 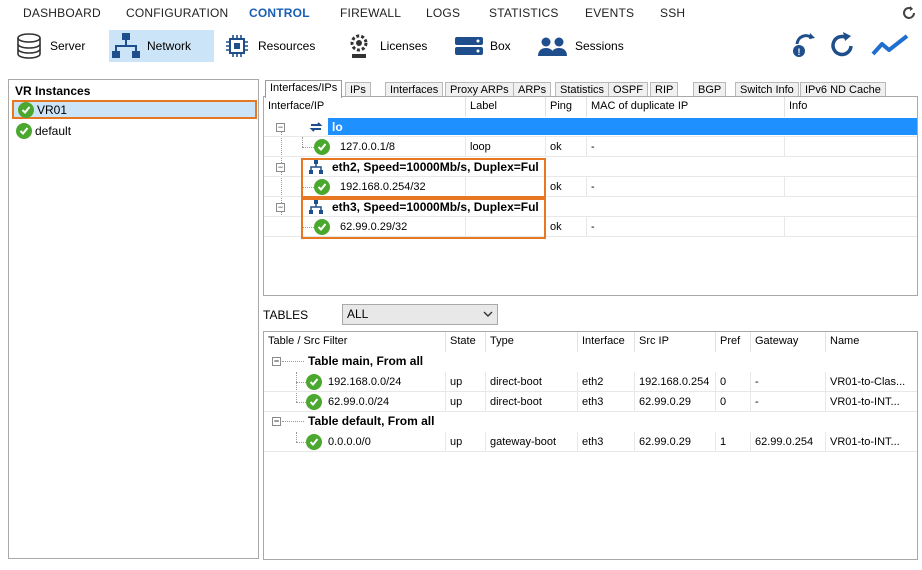 What do you see at coordinates (488, 314) in the screenshot?
I see `chevron-down-icon` at bounding box center [488, 314].